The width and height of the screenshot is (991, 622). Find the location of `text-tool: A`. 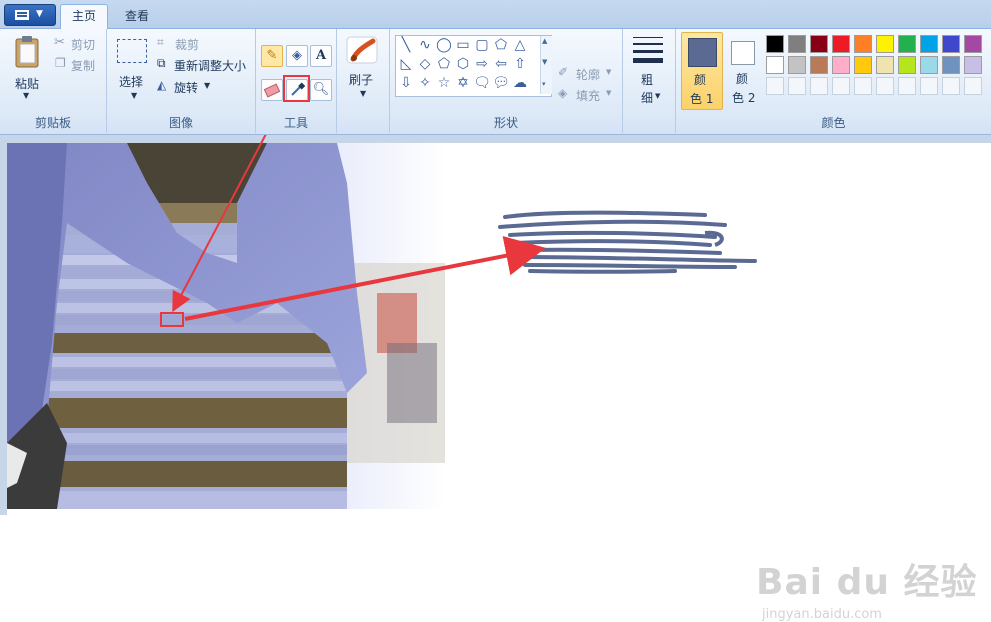

text-tool: A is located at coordinates (321, 56).